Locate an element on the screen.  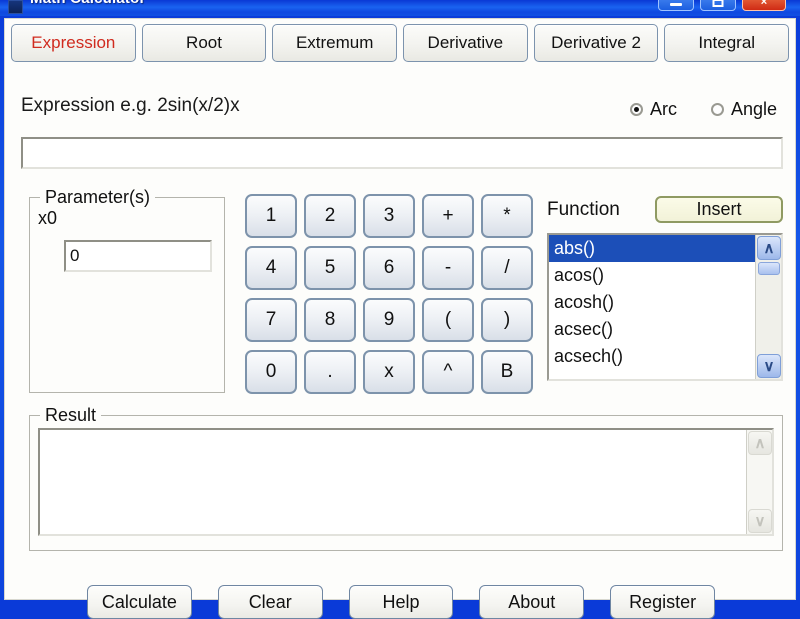
key-paren-close: ) is located at coordinates (507, 320).